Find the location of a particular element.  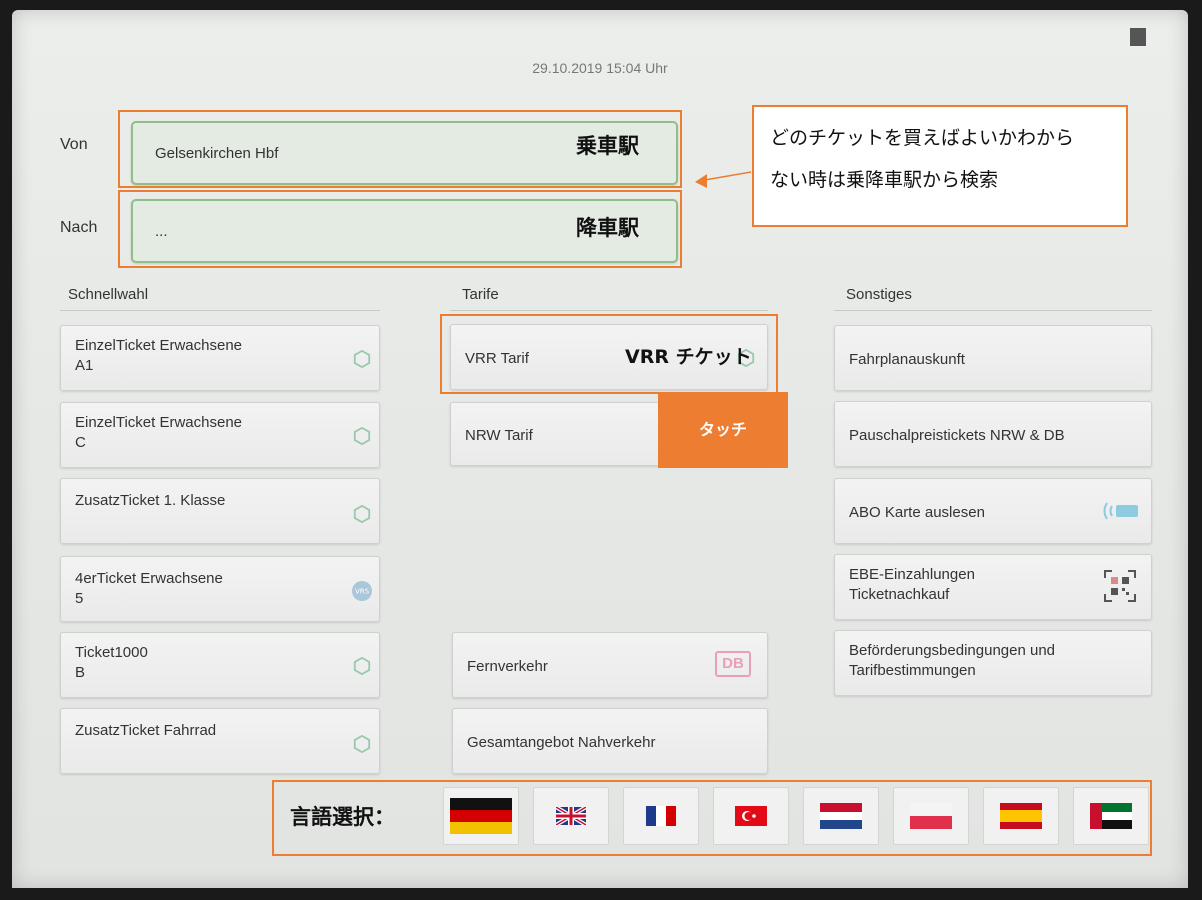

nahverkehr-label: Gesamtangebot Nahverkehr is located at coordinates (561, 742).